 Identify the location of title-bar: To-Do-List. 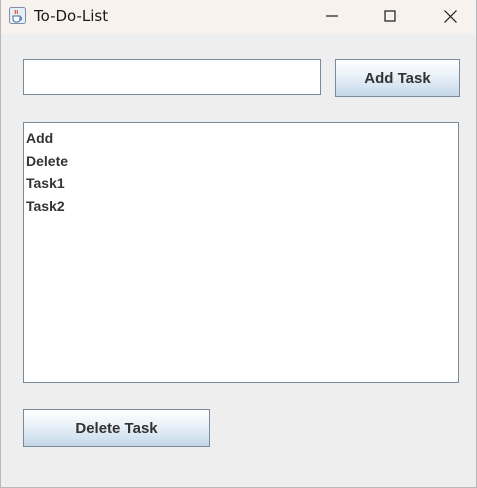
(238, 17).